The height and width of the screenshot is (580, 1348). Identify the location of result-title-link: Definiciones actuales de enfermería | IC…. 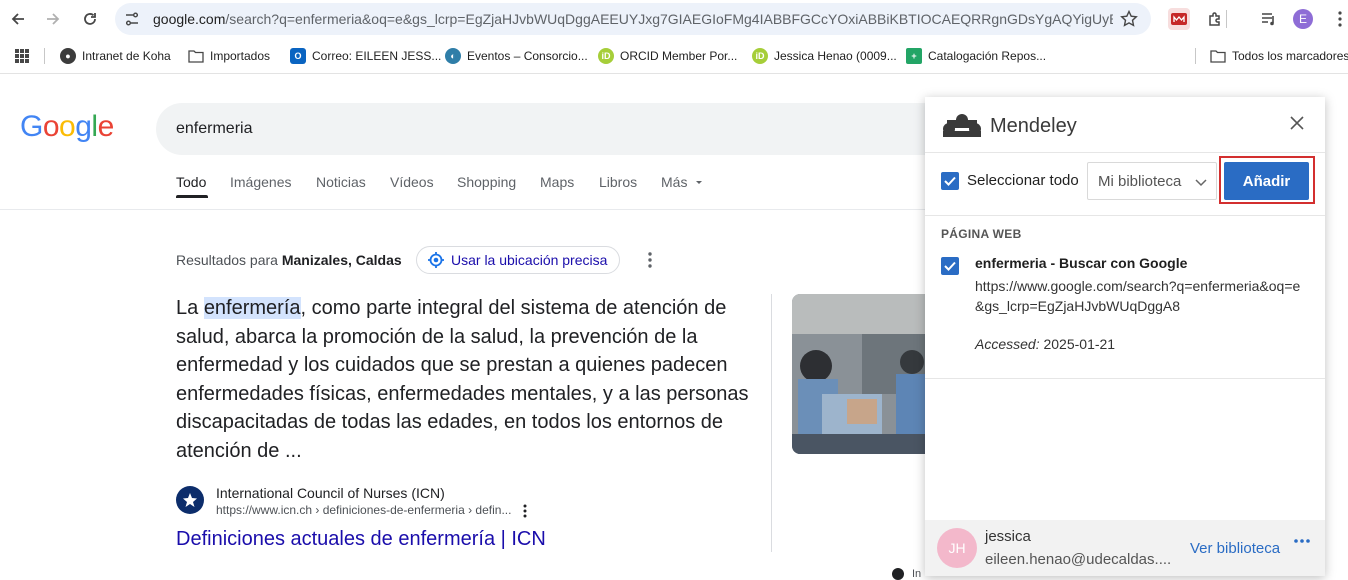
(361, 539).